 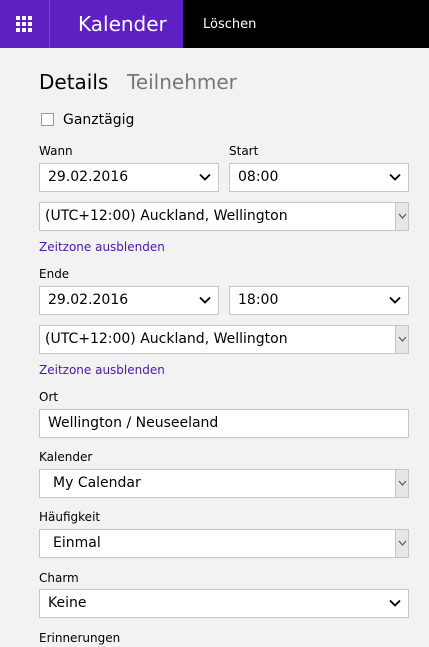 I want to click on top-bar: Kalender Löschen, so click(x=214, y=24).